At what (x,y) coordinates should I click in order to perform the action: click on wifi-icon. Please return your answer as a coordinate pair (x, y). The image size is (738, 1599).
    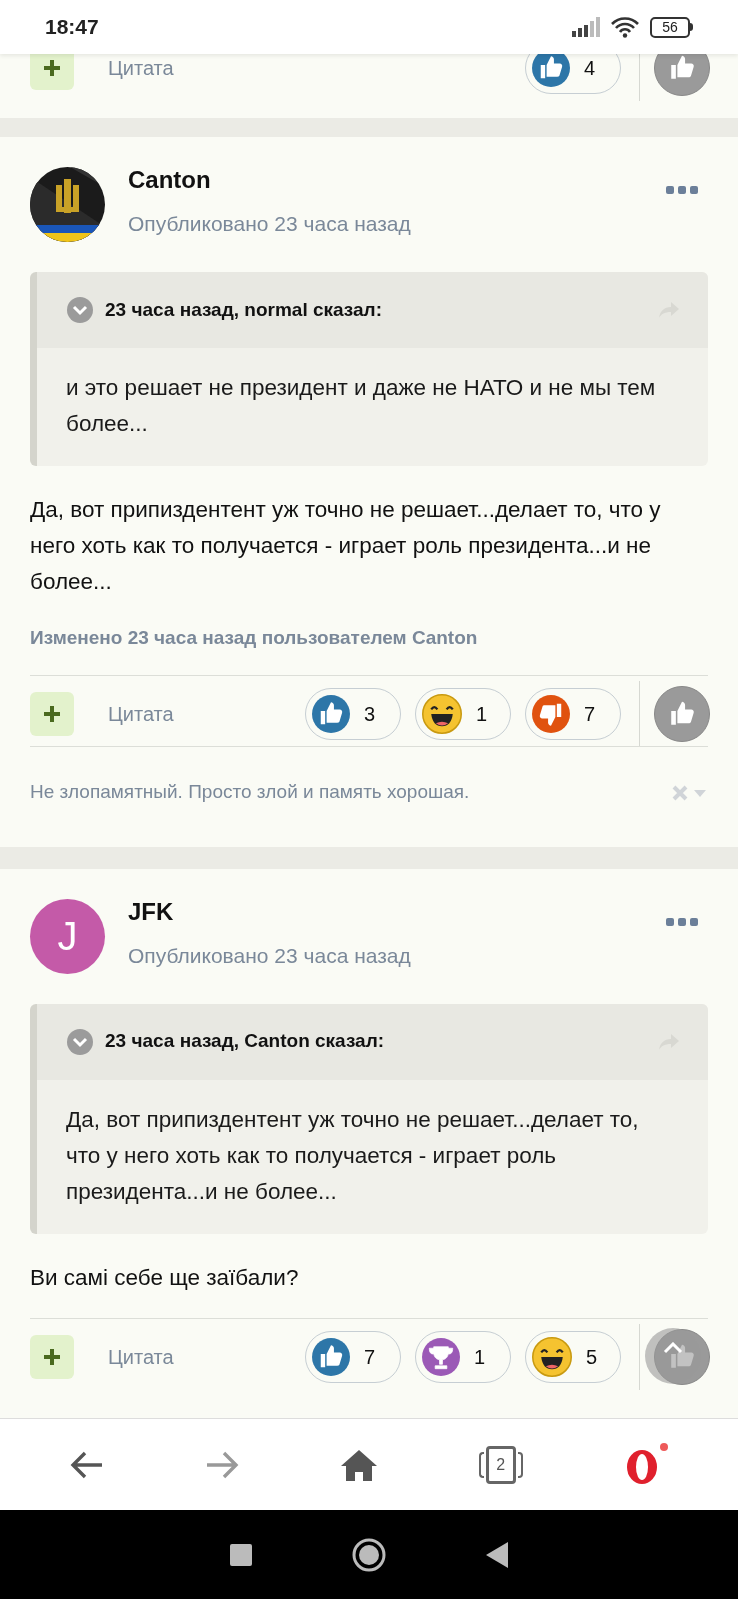
    Looking at the image, I should click on (625, 27).